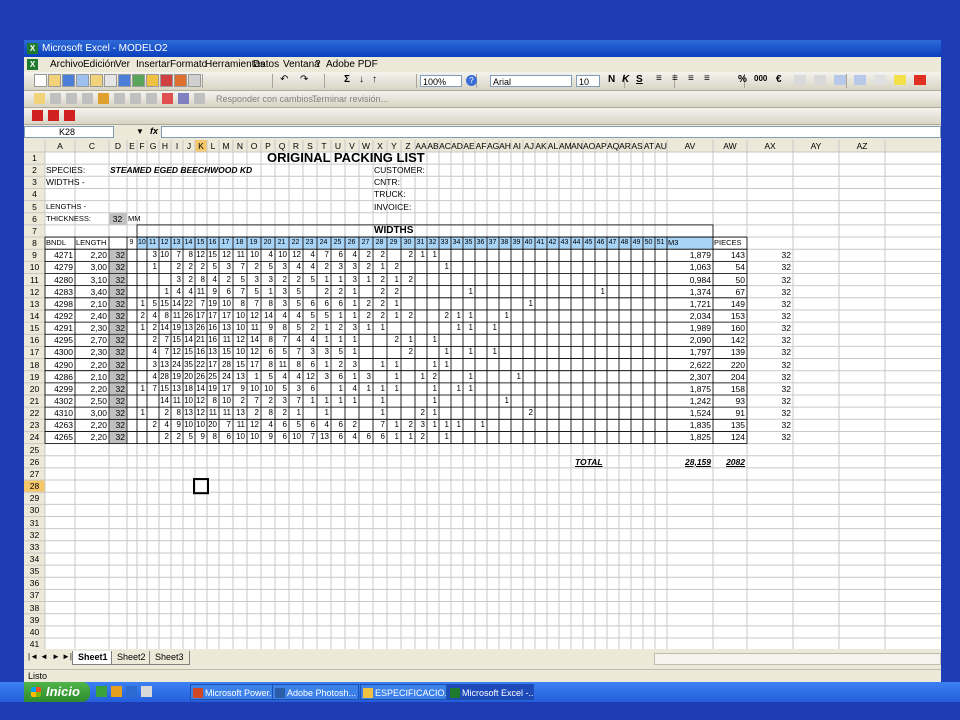  Describe the element at coordinates (34, 219) in the screenshot. I see `row-header: 6` at that location.